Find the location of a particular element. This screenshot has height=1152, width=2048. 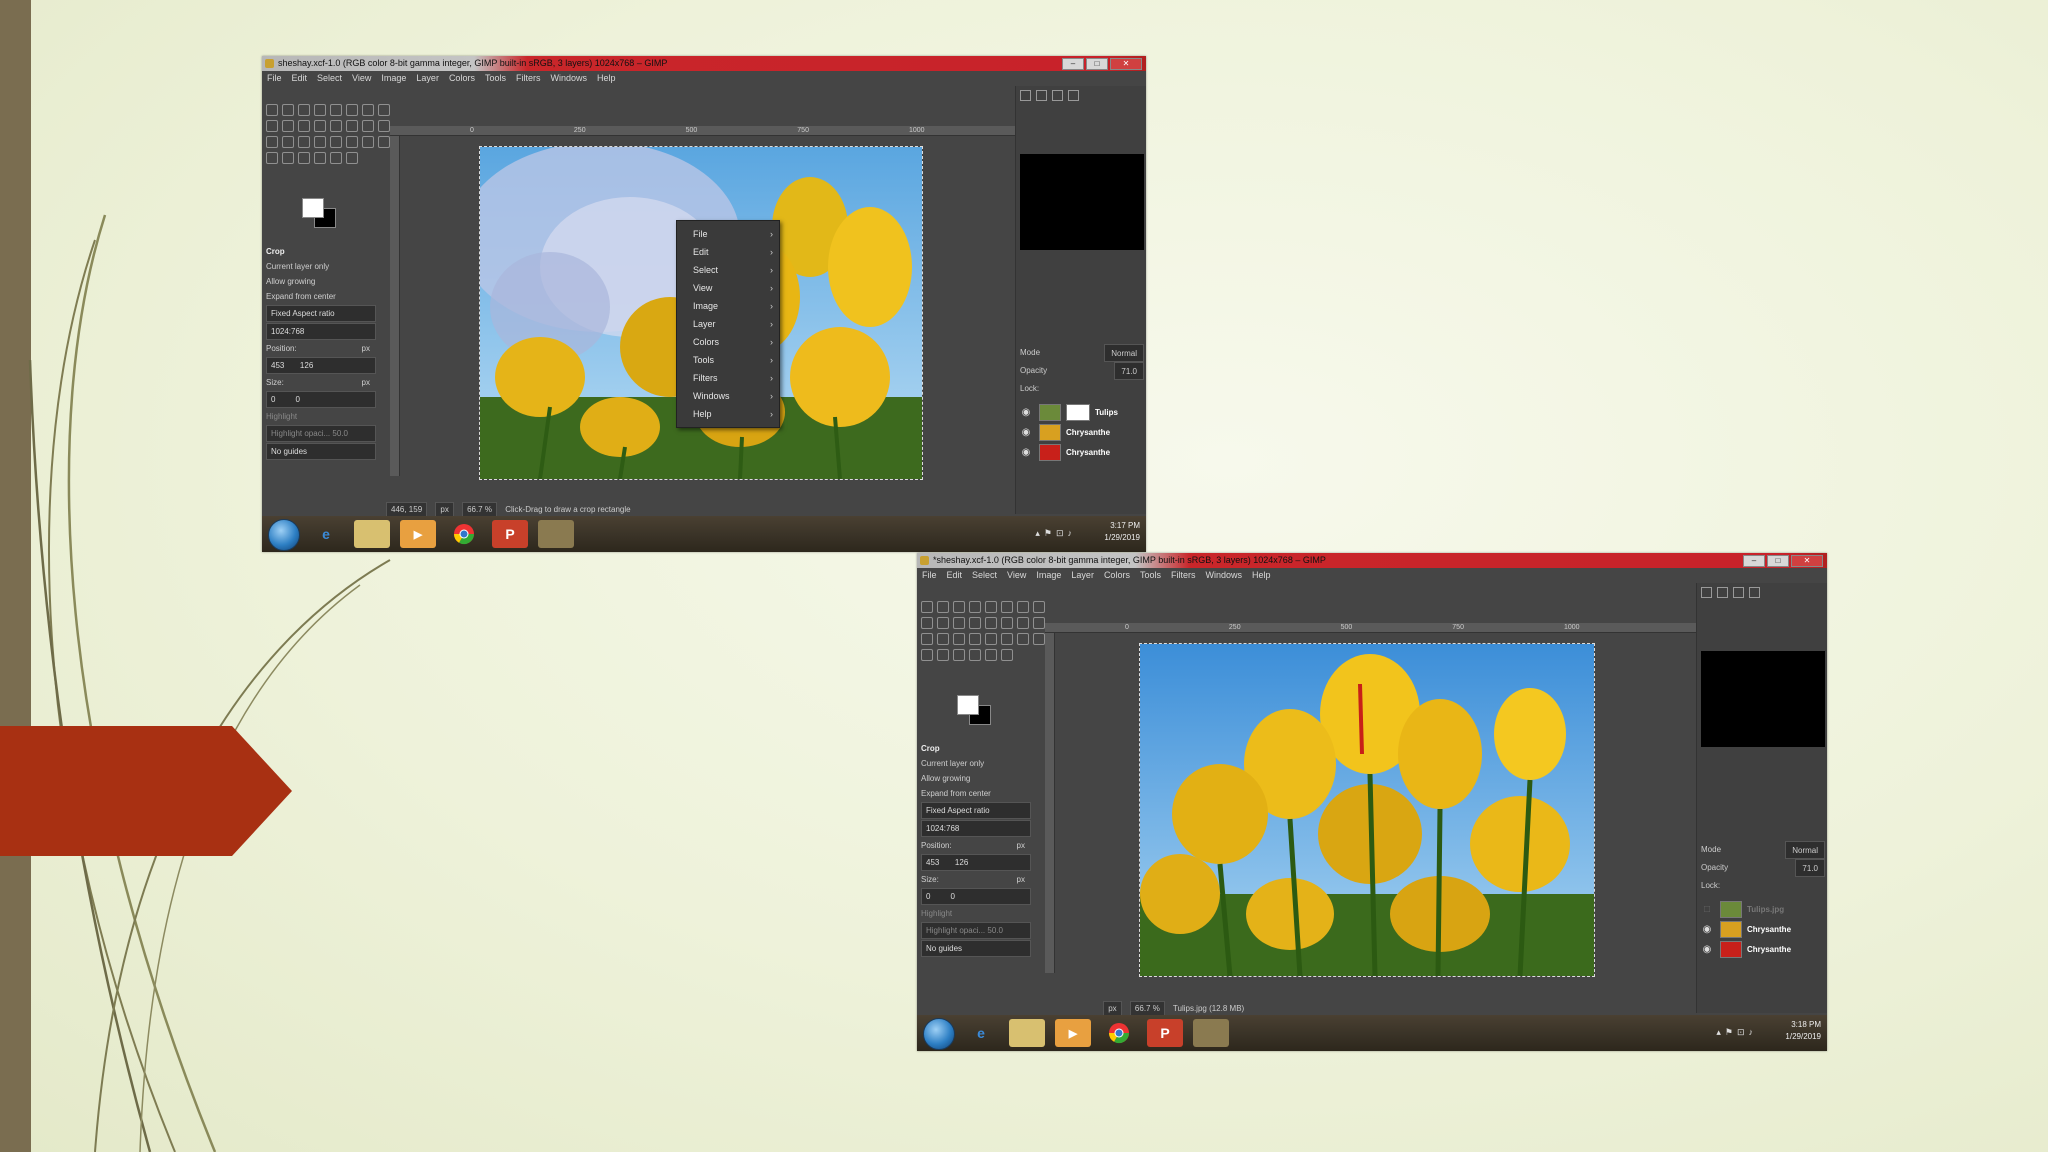

hidden-eye-icon: □ is located at coordinates (1707, 909).